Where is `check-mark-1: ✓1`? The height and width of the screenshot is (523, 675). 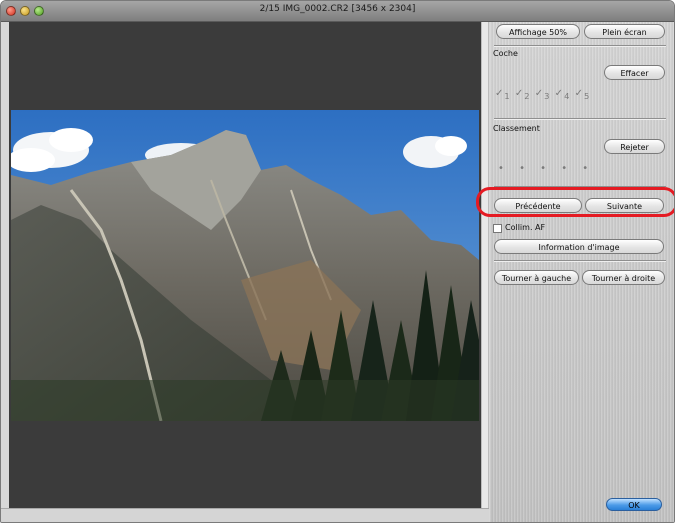
check-mark-1: ✓1 is located at coordinates (503, 94).